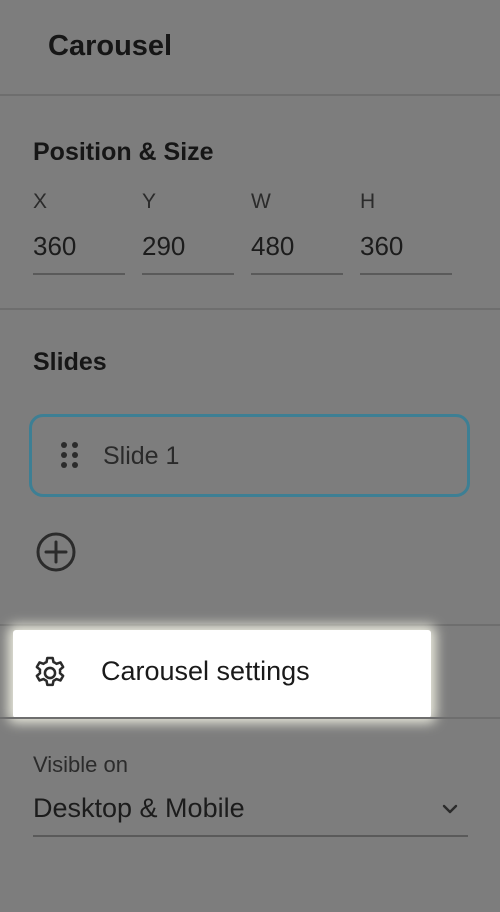 The height and width of the screenshot is (912, 500). What do you see at coordinates (163, 246) in the screenshot?
I see `y-input: 290` at bounding box center [163, 246].